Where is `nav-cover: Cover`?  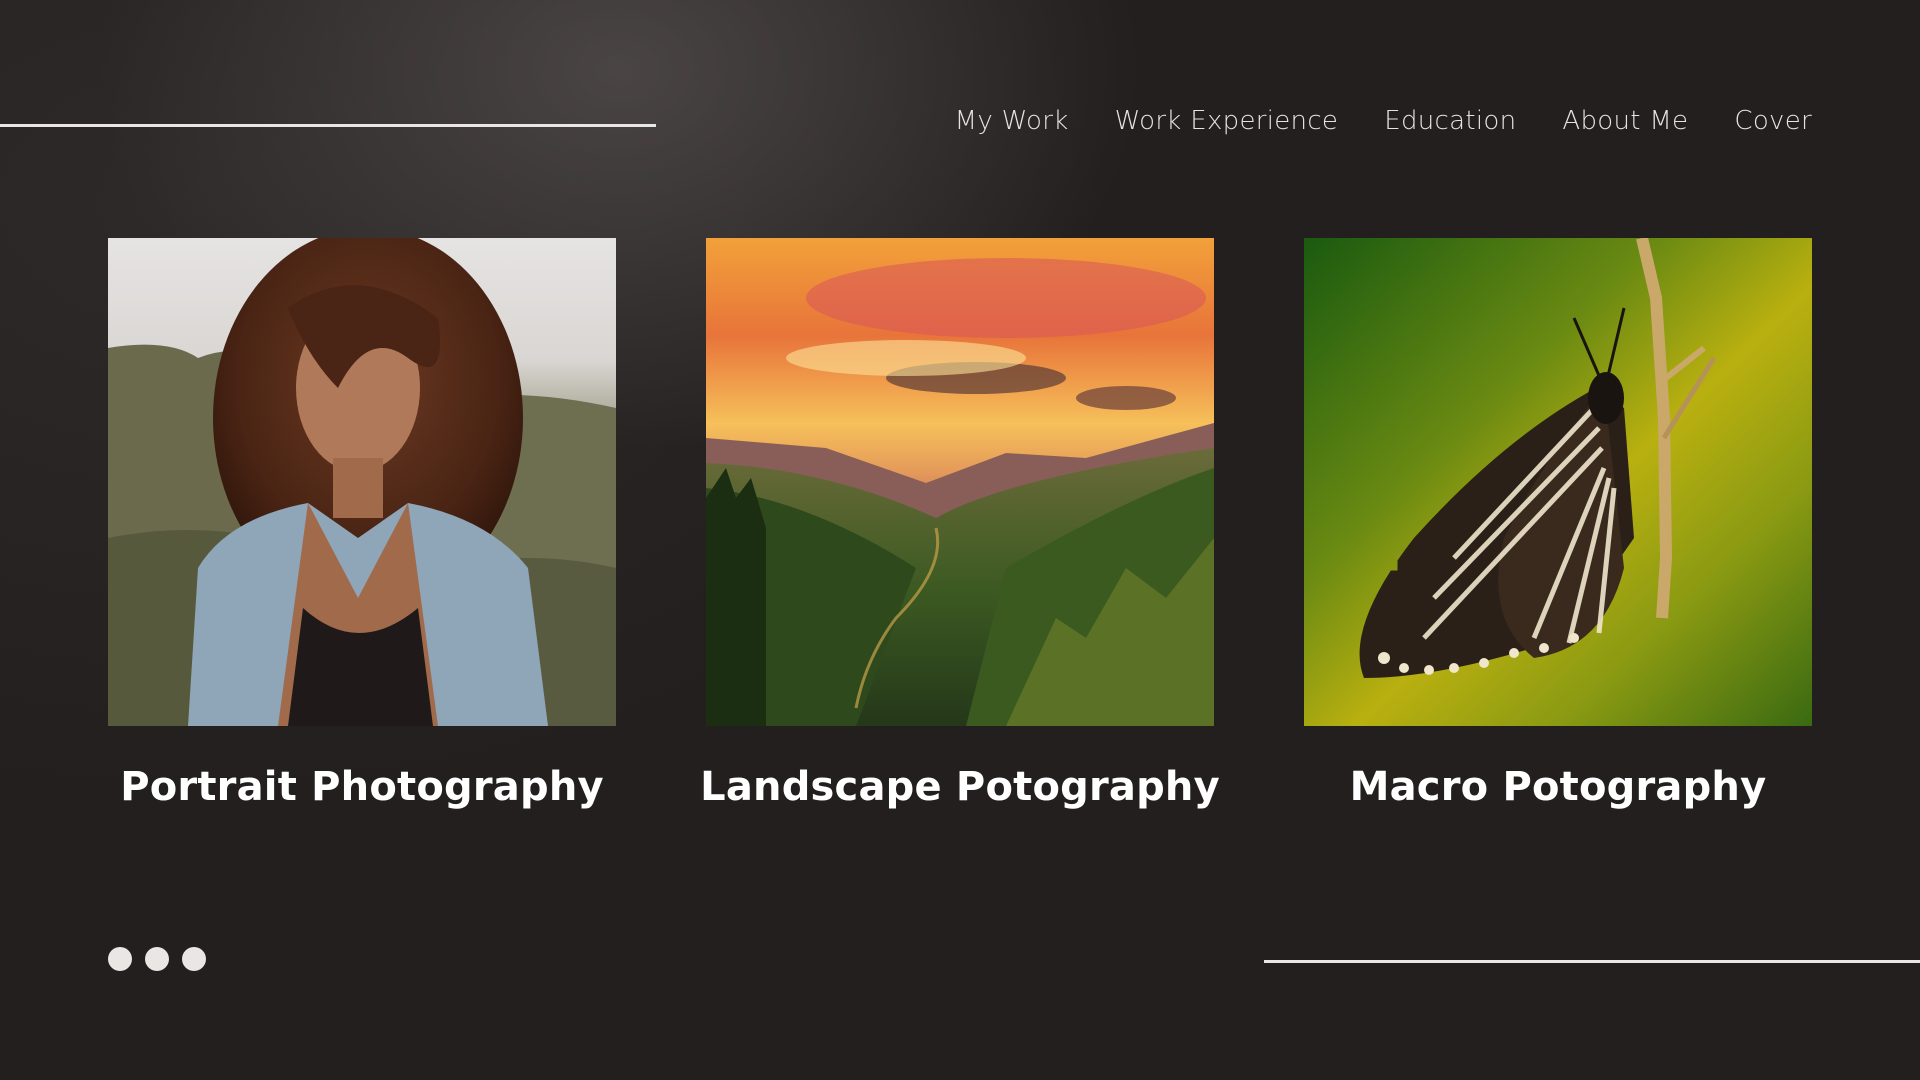 nav-cover: Cover is located at coordinates (1773, 121).